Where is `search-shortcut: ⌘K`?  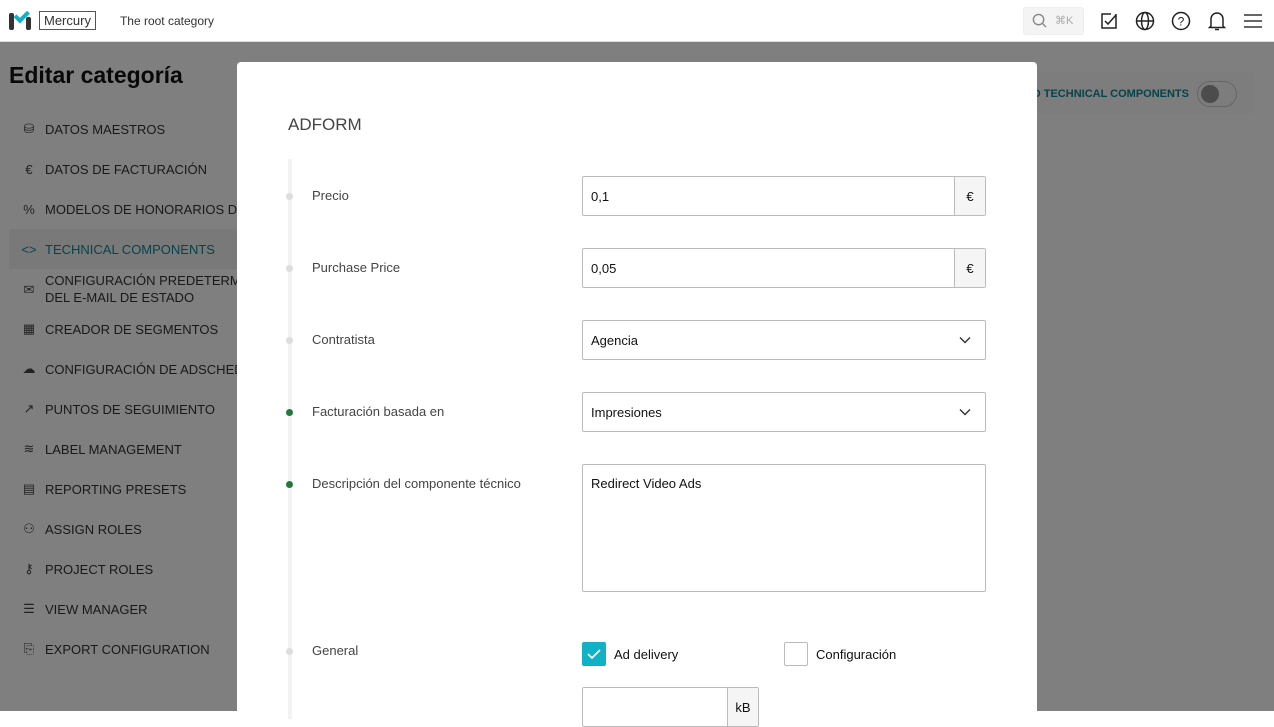 search-shortcut: ⌘K is located at coordinates (1064, 21).